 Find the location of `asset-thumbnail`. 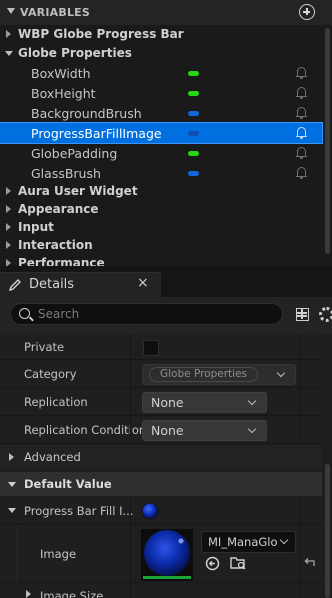

asset-thumbnail is located at coordinates (167, 555).